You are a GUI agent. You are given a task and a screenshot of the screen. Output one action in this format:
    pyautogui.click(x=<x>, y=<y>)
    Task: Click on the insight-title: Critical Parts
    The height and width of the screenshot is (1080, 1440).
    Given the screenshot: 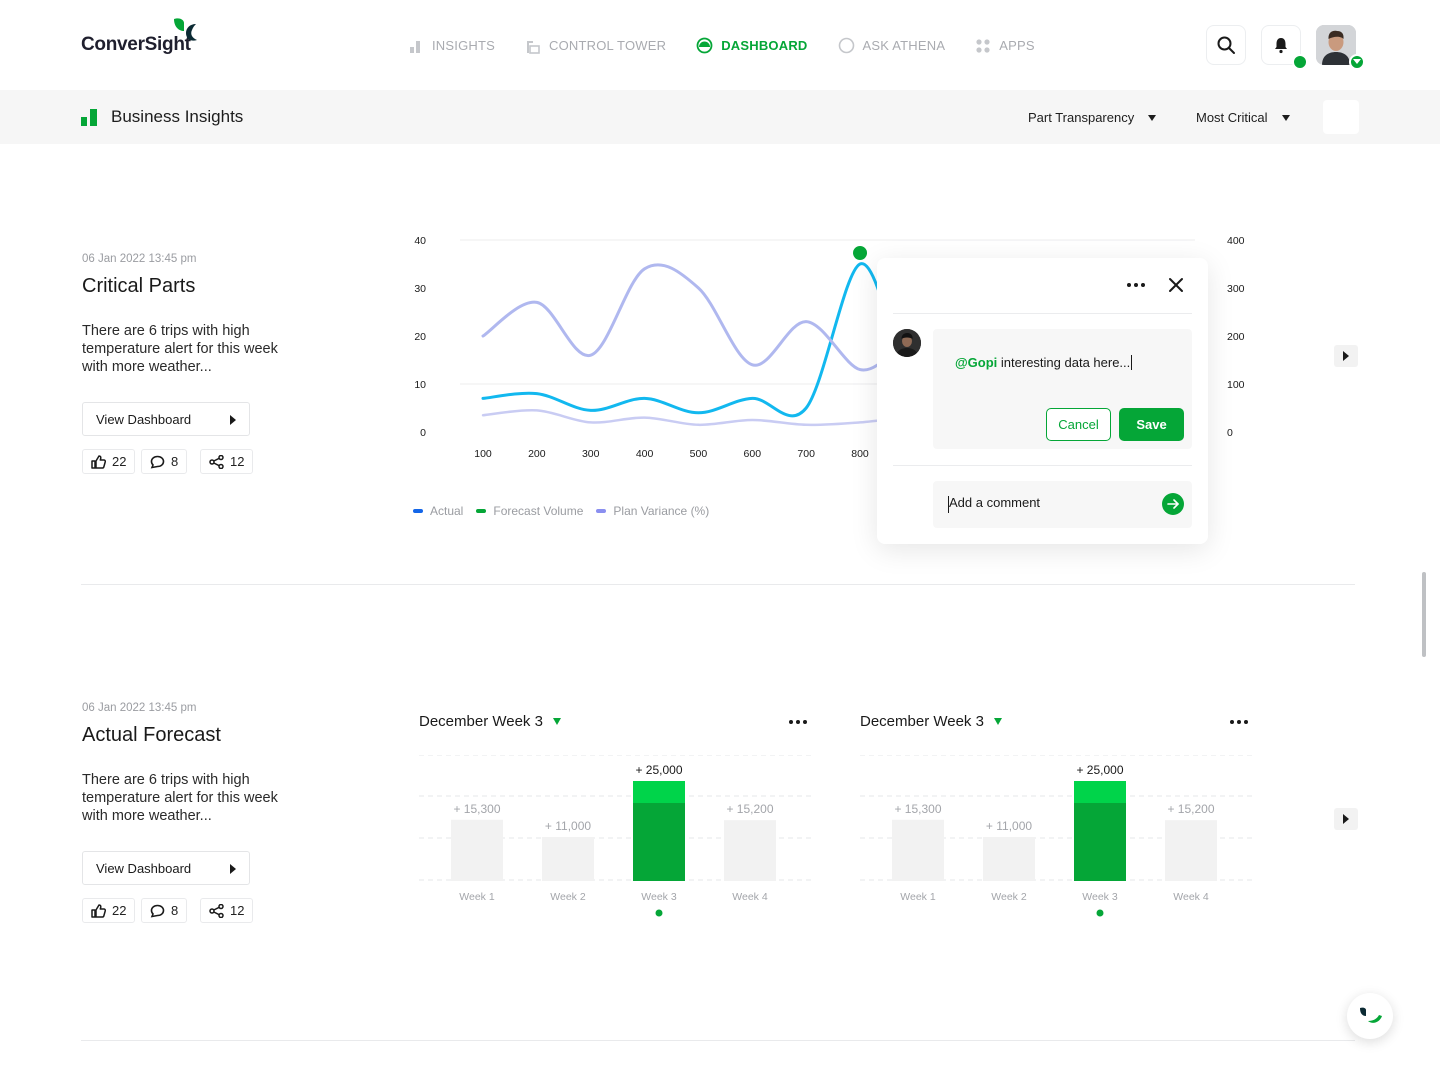 What is the action you would take?
    pyautogui.click(x=139, y=286)
    